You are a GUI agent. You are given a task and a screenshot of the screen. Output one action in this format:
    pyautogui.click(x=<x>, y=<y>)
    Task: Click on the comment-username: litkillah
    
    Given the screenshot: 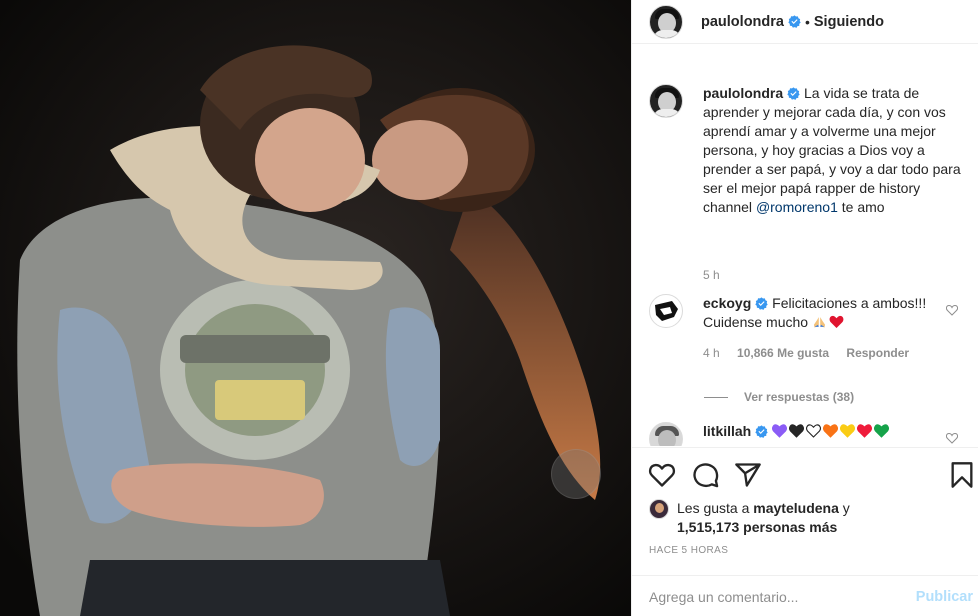 What is the action you would take?
    pyautogui.click(x=727, y=431)
    